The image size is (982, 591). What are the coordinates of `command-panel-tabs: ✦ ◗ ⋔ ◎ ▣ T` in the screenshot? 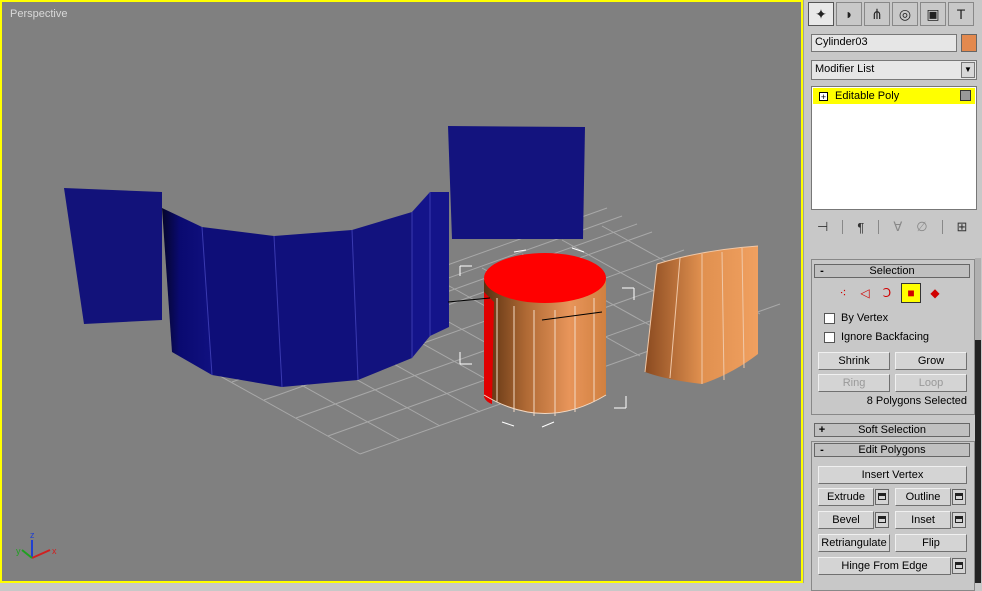 It's located at (891, 14).